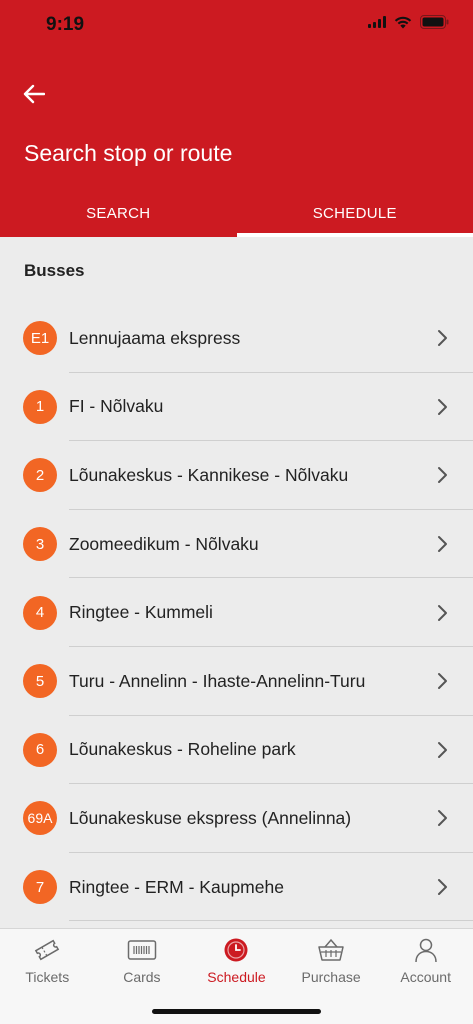  I want to click on route-row: 3 Zoomeedikum - Nõlvaku, so click(236, 544).